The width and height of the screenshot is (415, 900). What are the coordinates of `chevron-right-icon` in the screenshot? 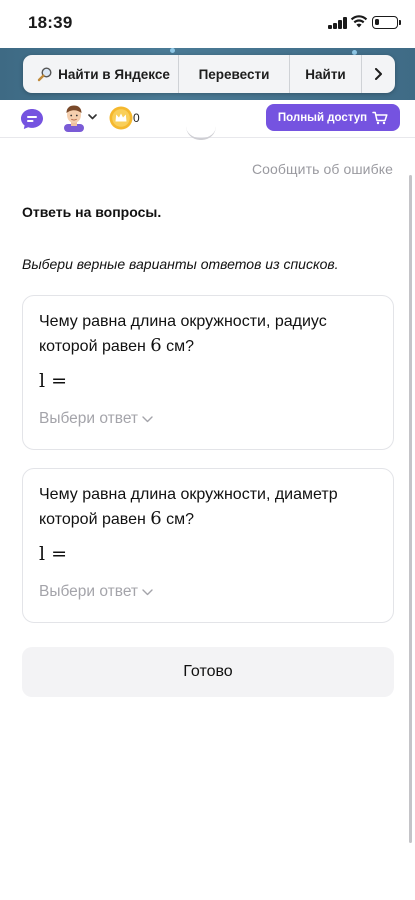 It's located at (378, 74).